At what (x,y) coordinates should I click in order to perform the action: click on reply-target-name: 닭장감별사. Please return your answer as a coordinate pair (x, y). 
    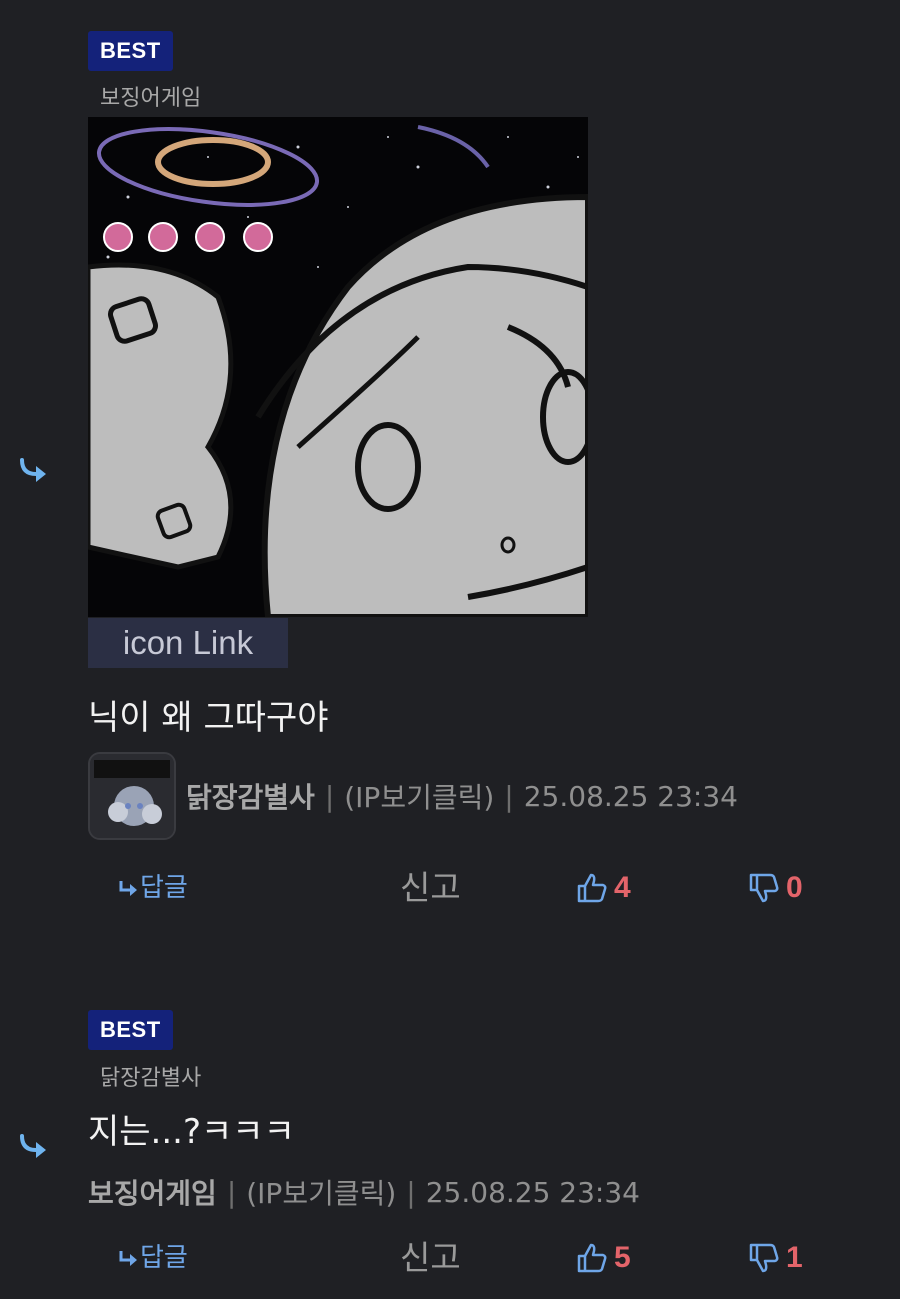
    Looking at the image, I should click on (150, 1076).